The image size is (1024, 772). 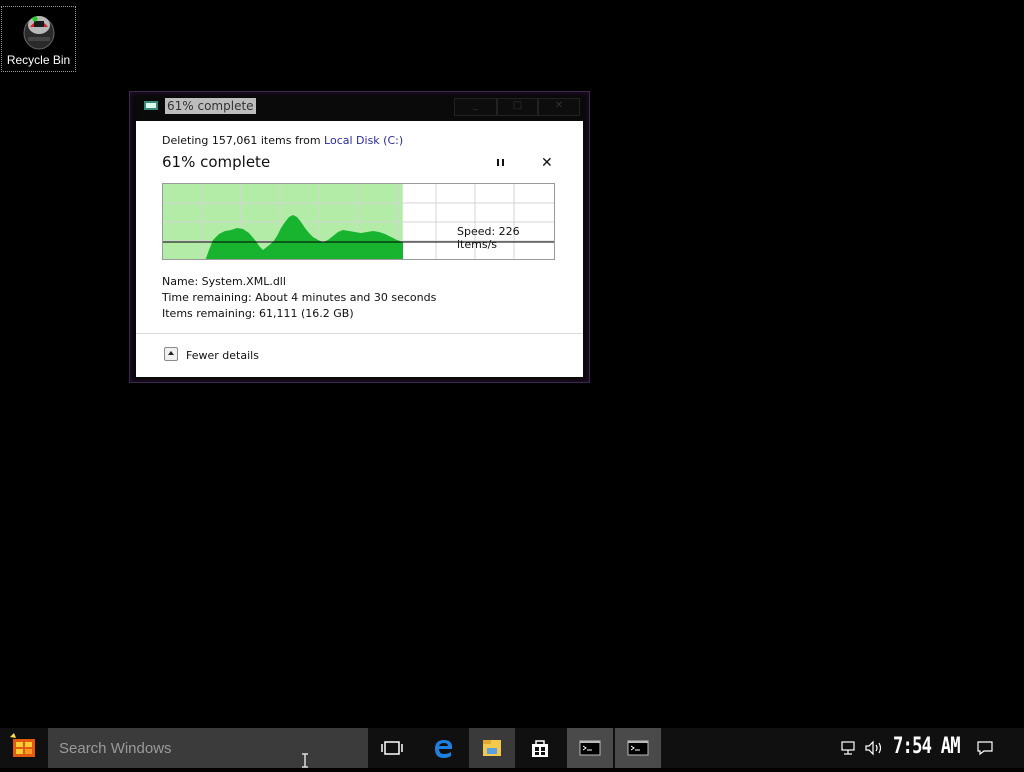 I want to click on taskbar: Search Windows 7:54 AM, so click(x=512, y=748).